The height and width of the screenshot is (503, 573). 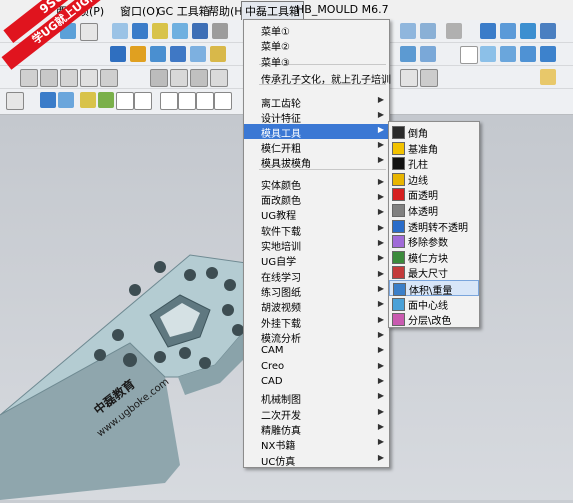 I want to click on menu-item: UG教程 ▶, so click(x=316, y=214).